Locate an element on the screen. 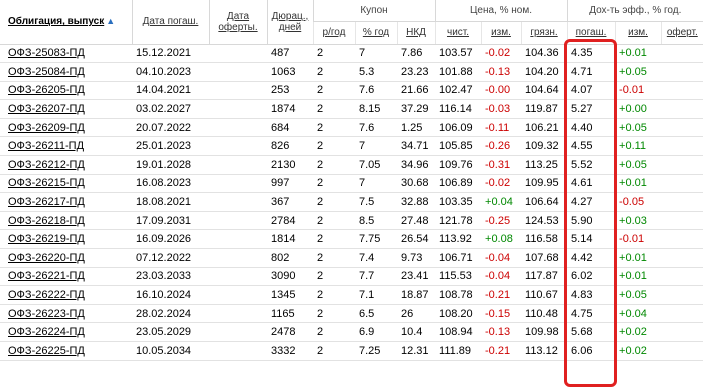 The height and width of the screenshot is (390, 703). bond-name-link: ОФЗ-26219-ПД is located at coordinates (46, 239).